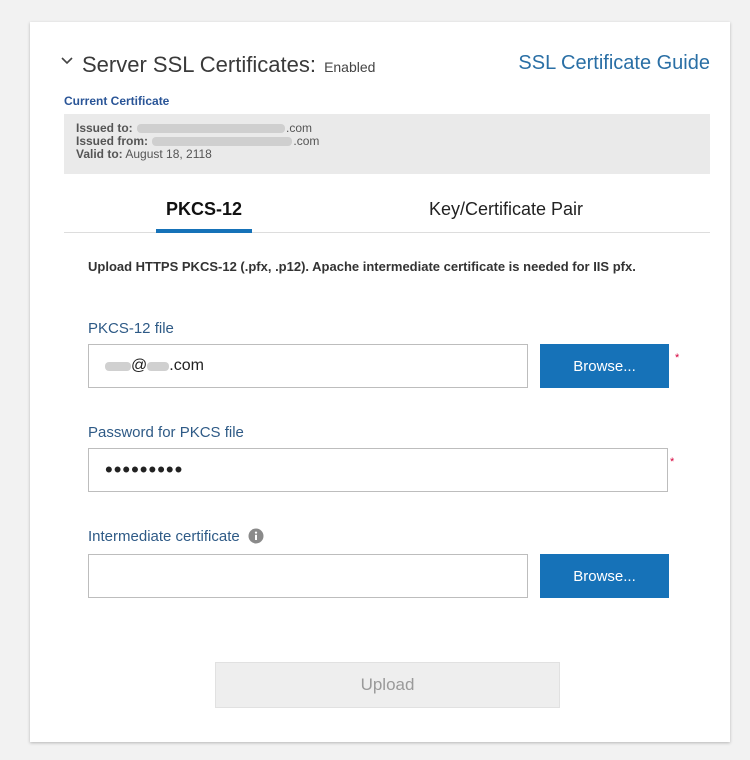  What do you see at coordinates (256, 536) in the screenshot?
I see `info-icon` at bounding box center [256, 536].